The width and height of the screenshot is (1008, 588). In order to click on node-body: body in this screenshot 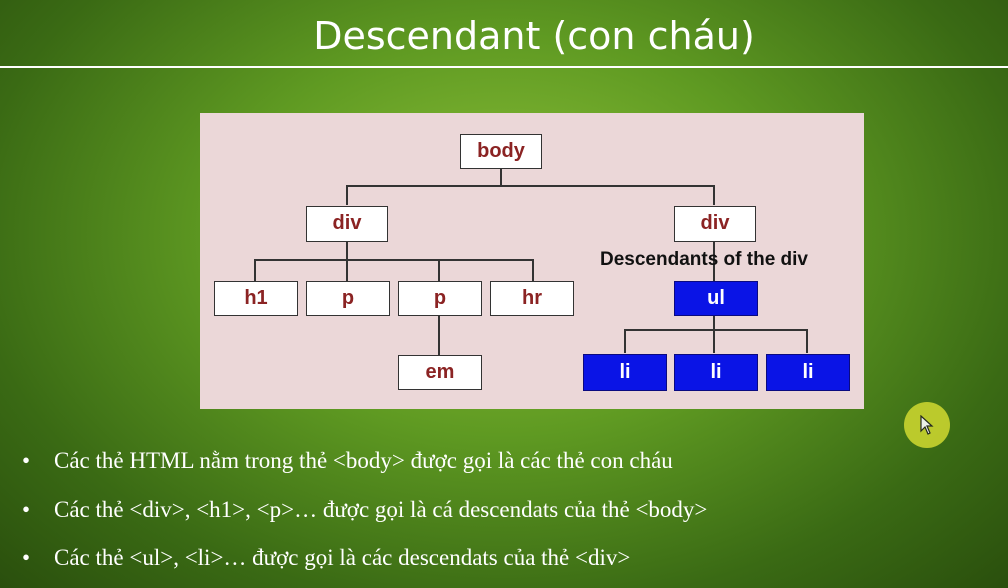, I will do `click(501, 151)`.